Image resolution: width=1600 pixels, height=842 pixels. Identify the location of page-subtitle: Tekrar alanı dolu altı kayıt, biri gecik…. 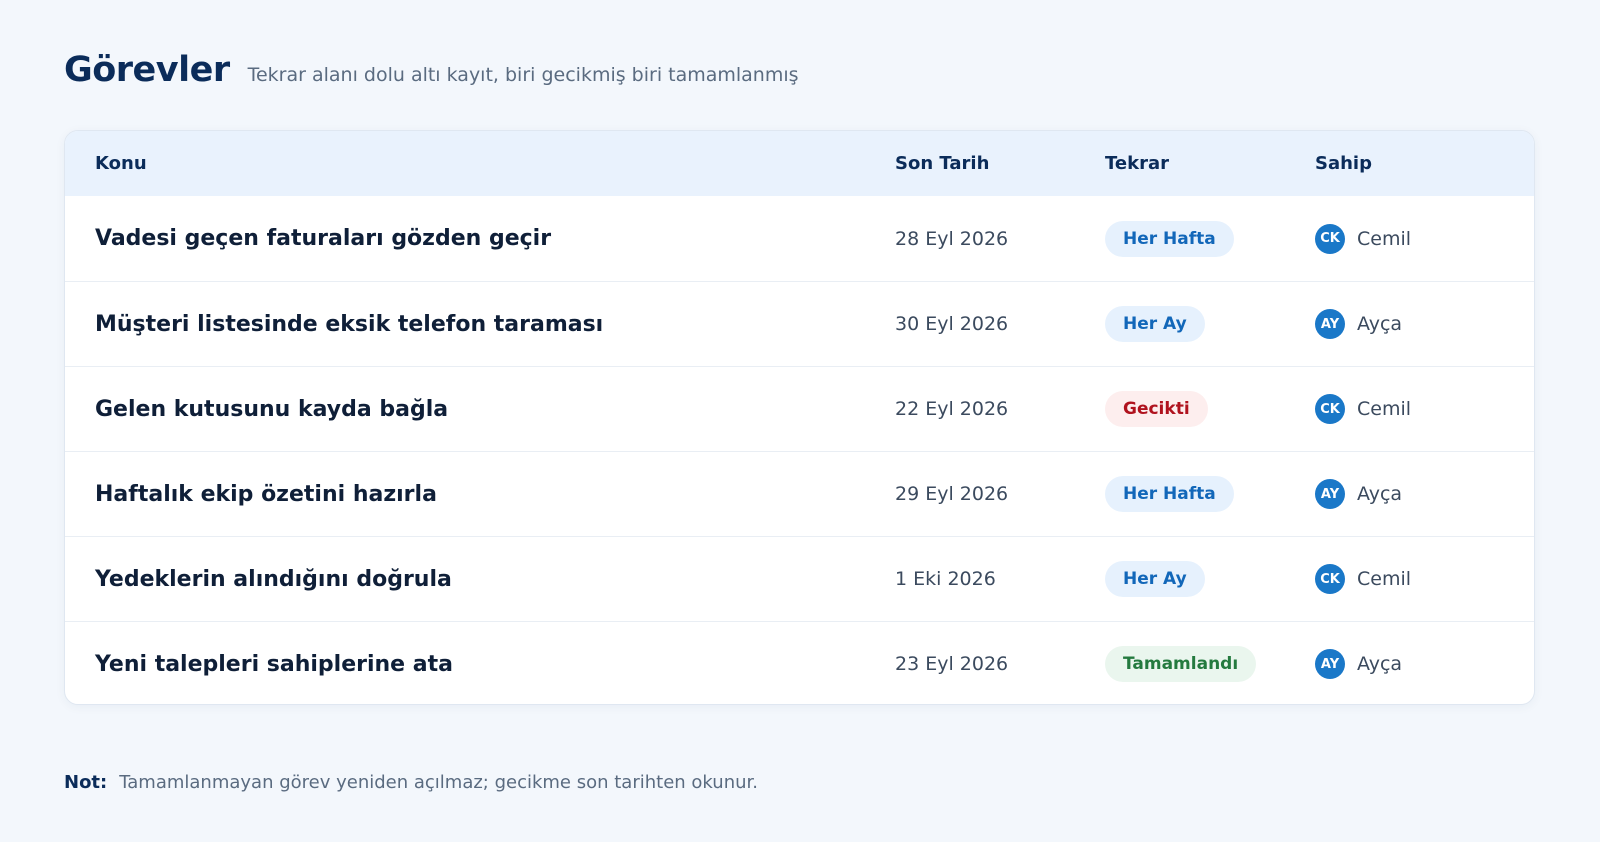
(523, 75).